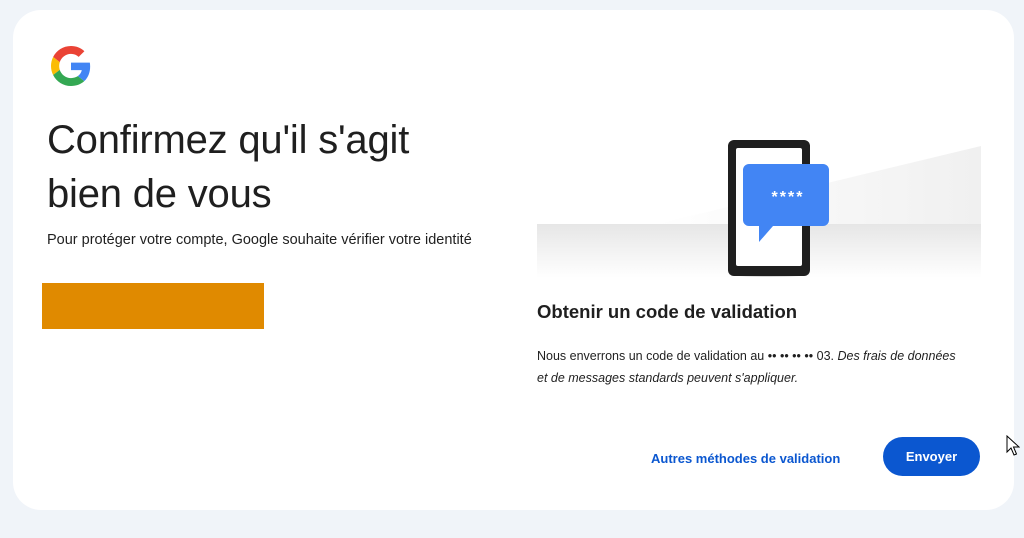 Image resolution: width=1024 pixels, height=538 pixels. I want to click on redacted-account-block, so click(153, 306).